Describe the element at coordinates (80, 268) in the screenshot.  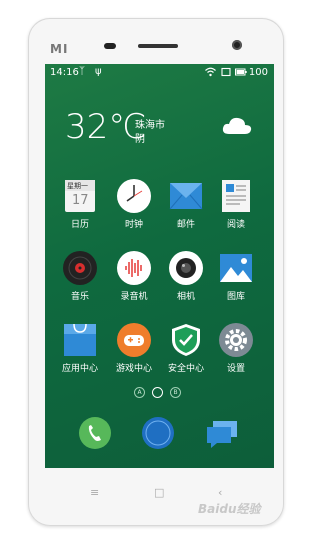
I see `music-icon` at that location.